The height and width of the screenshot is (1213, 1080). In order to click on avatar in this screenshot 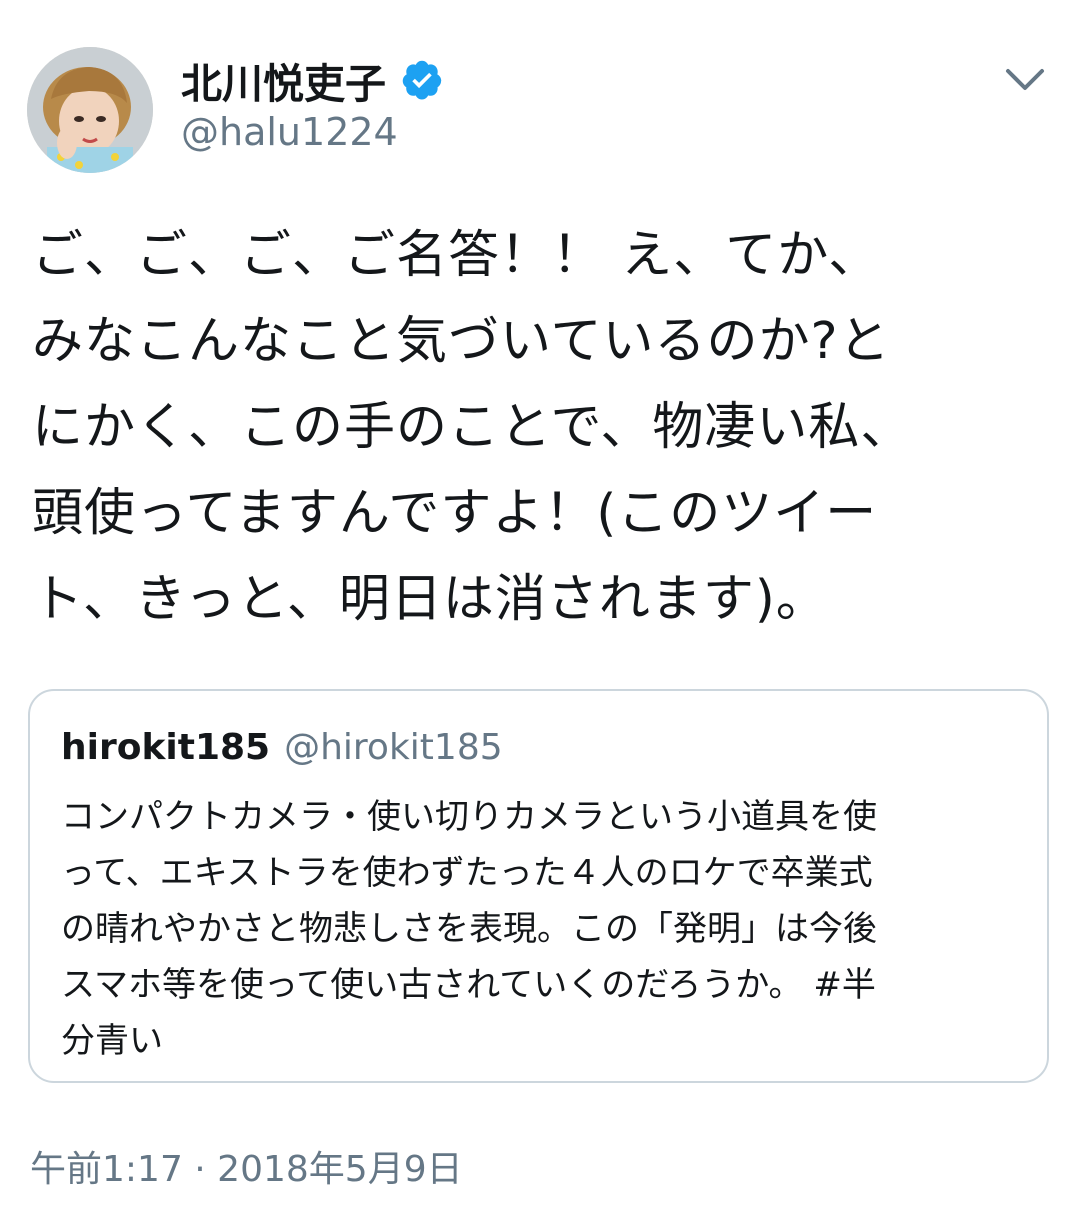, I will do `click(90, 110)`.